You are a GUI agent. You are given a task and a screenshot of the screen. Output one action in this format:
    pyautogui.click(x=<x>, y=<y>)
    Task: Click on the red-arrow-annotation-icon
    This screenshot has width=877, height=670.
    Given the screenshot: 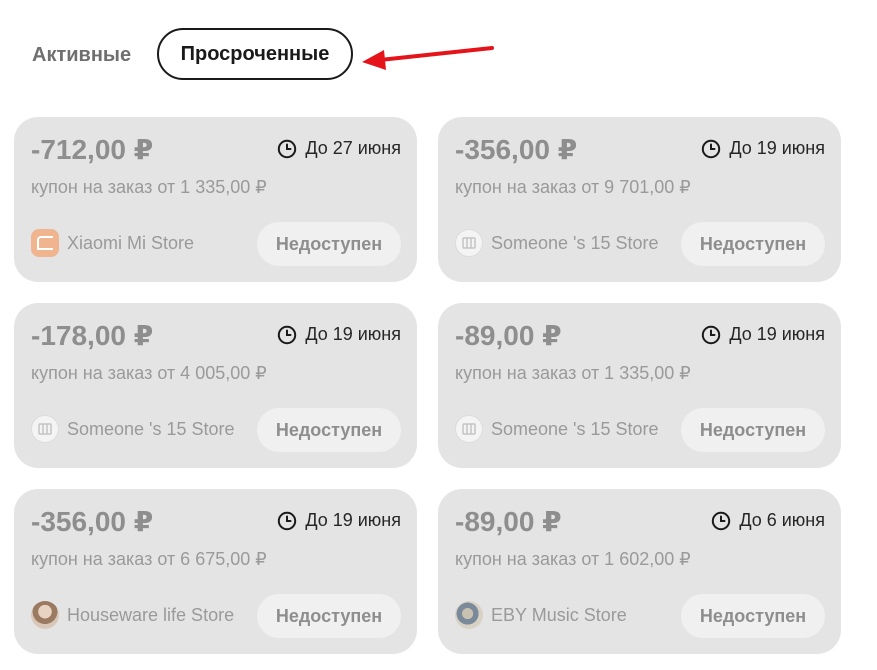 What is the action you would take?
    pyautogui.click(x=428, y=58)
    